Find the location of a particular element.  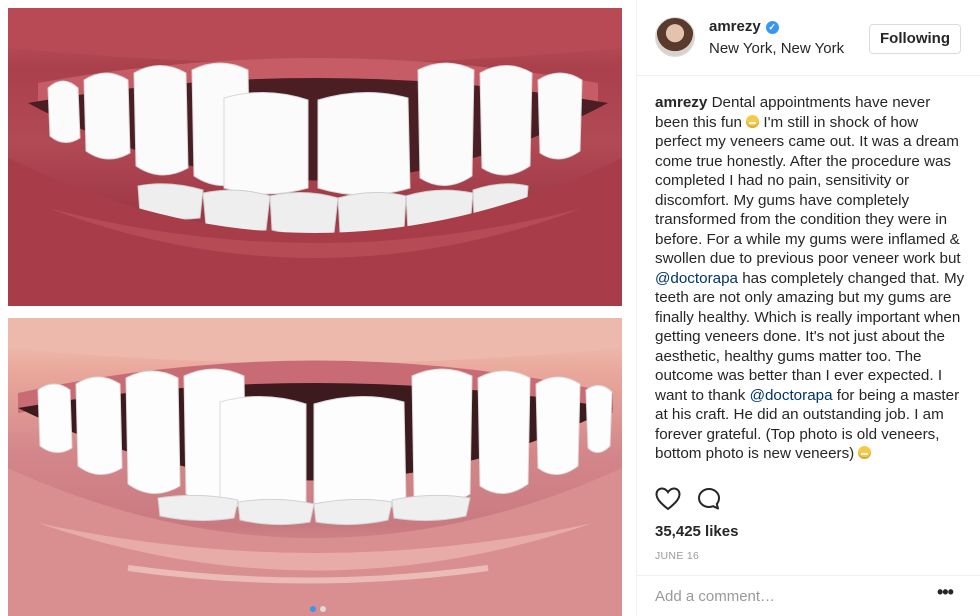

heart-icon is located at coordinates (668, 499).